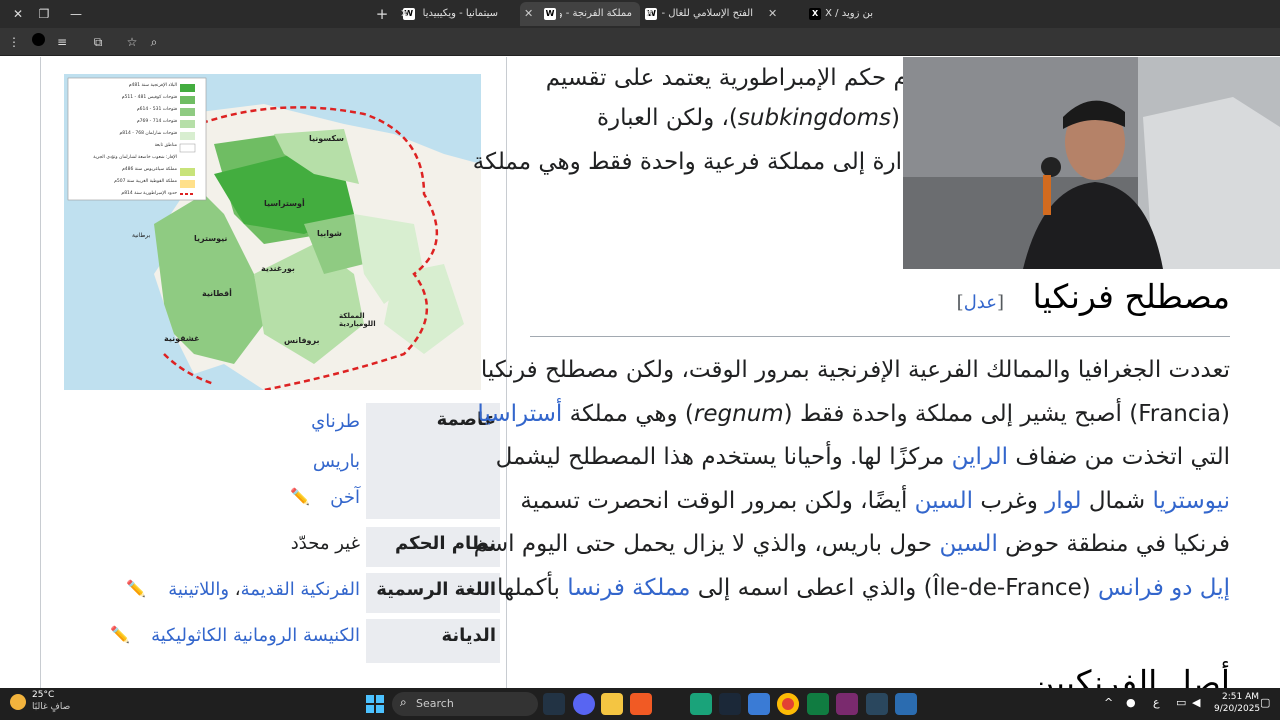 This screenshot has height=720, width=1280. Describe the element at coordinates (326, 138) in the screenshot. I see `map-label-saxony: سكسونيا` at that location.